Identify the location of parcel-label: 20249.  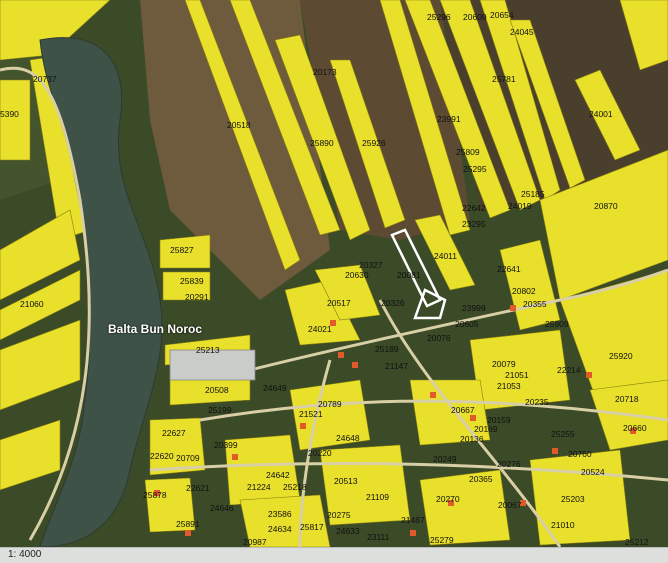
(445, 459).